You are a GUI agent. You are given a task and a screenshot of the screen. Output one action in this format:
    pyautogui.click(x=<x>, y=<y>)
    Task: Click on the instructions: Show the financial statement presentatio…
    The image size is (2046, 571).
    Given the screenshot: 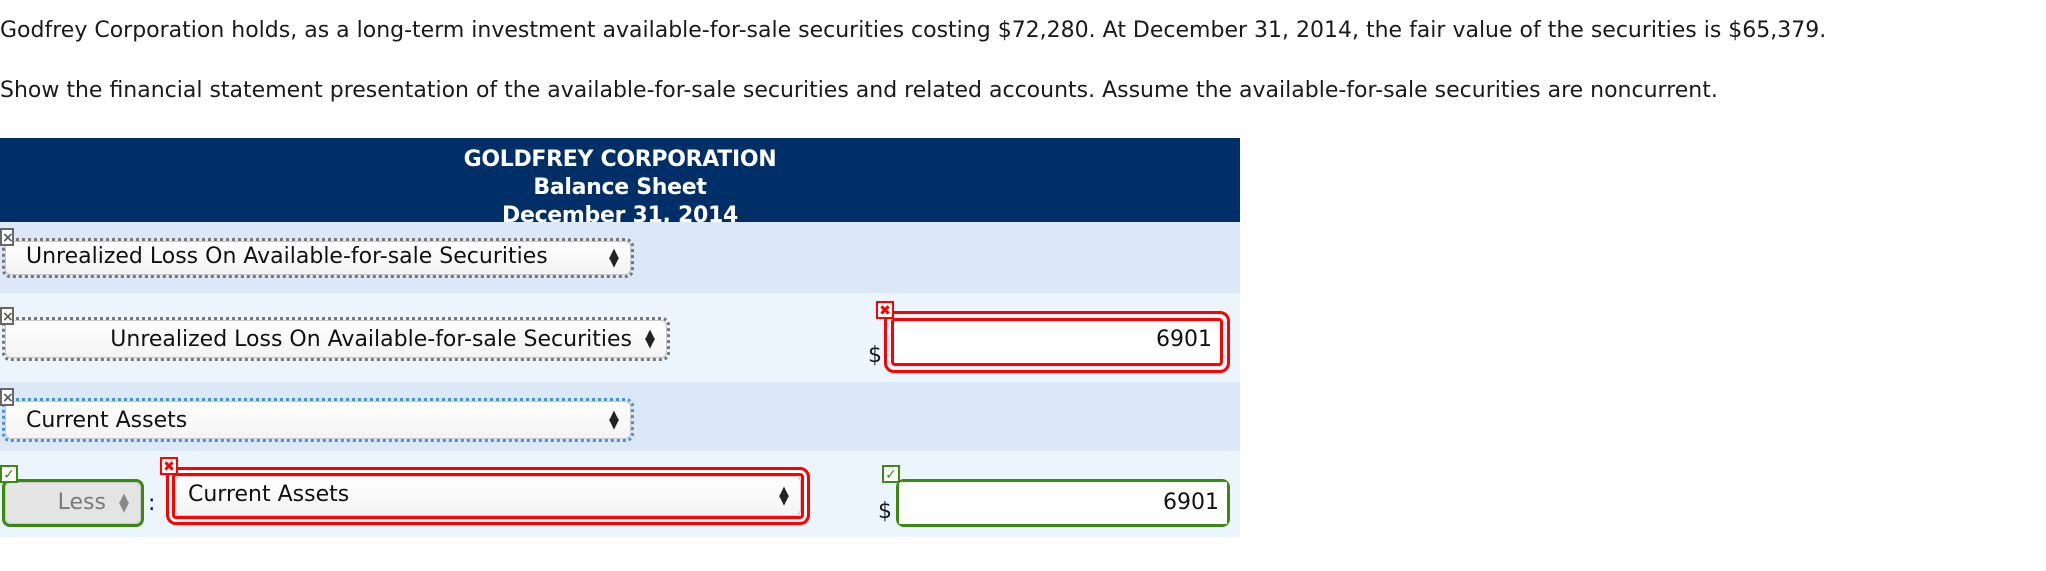 What is the action you would take?
    pyautogui.click(x=859, y=90)
    